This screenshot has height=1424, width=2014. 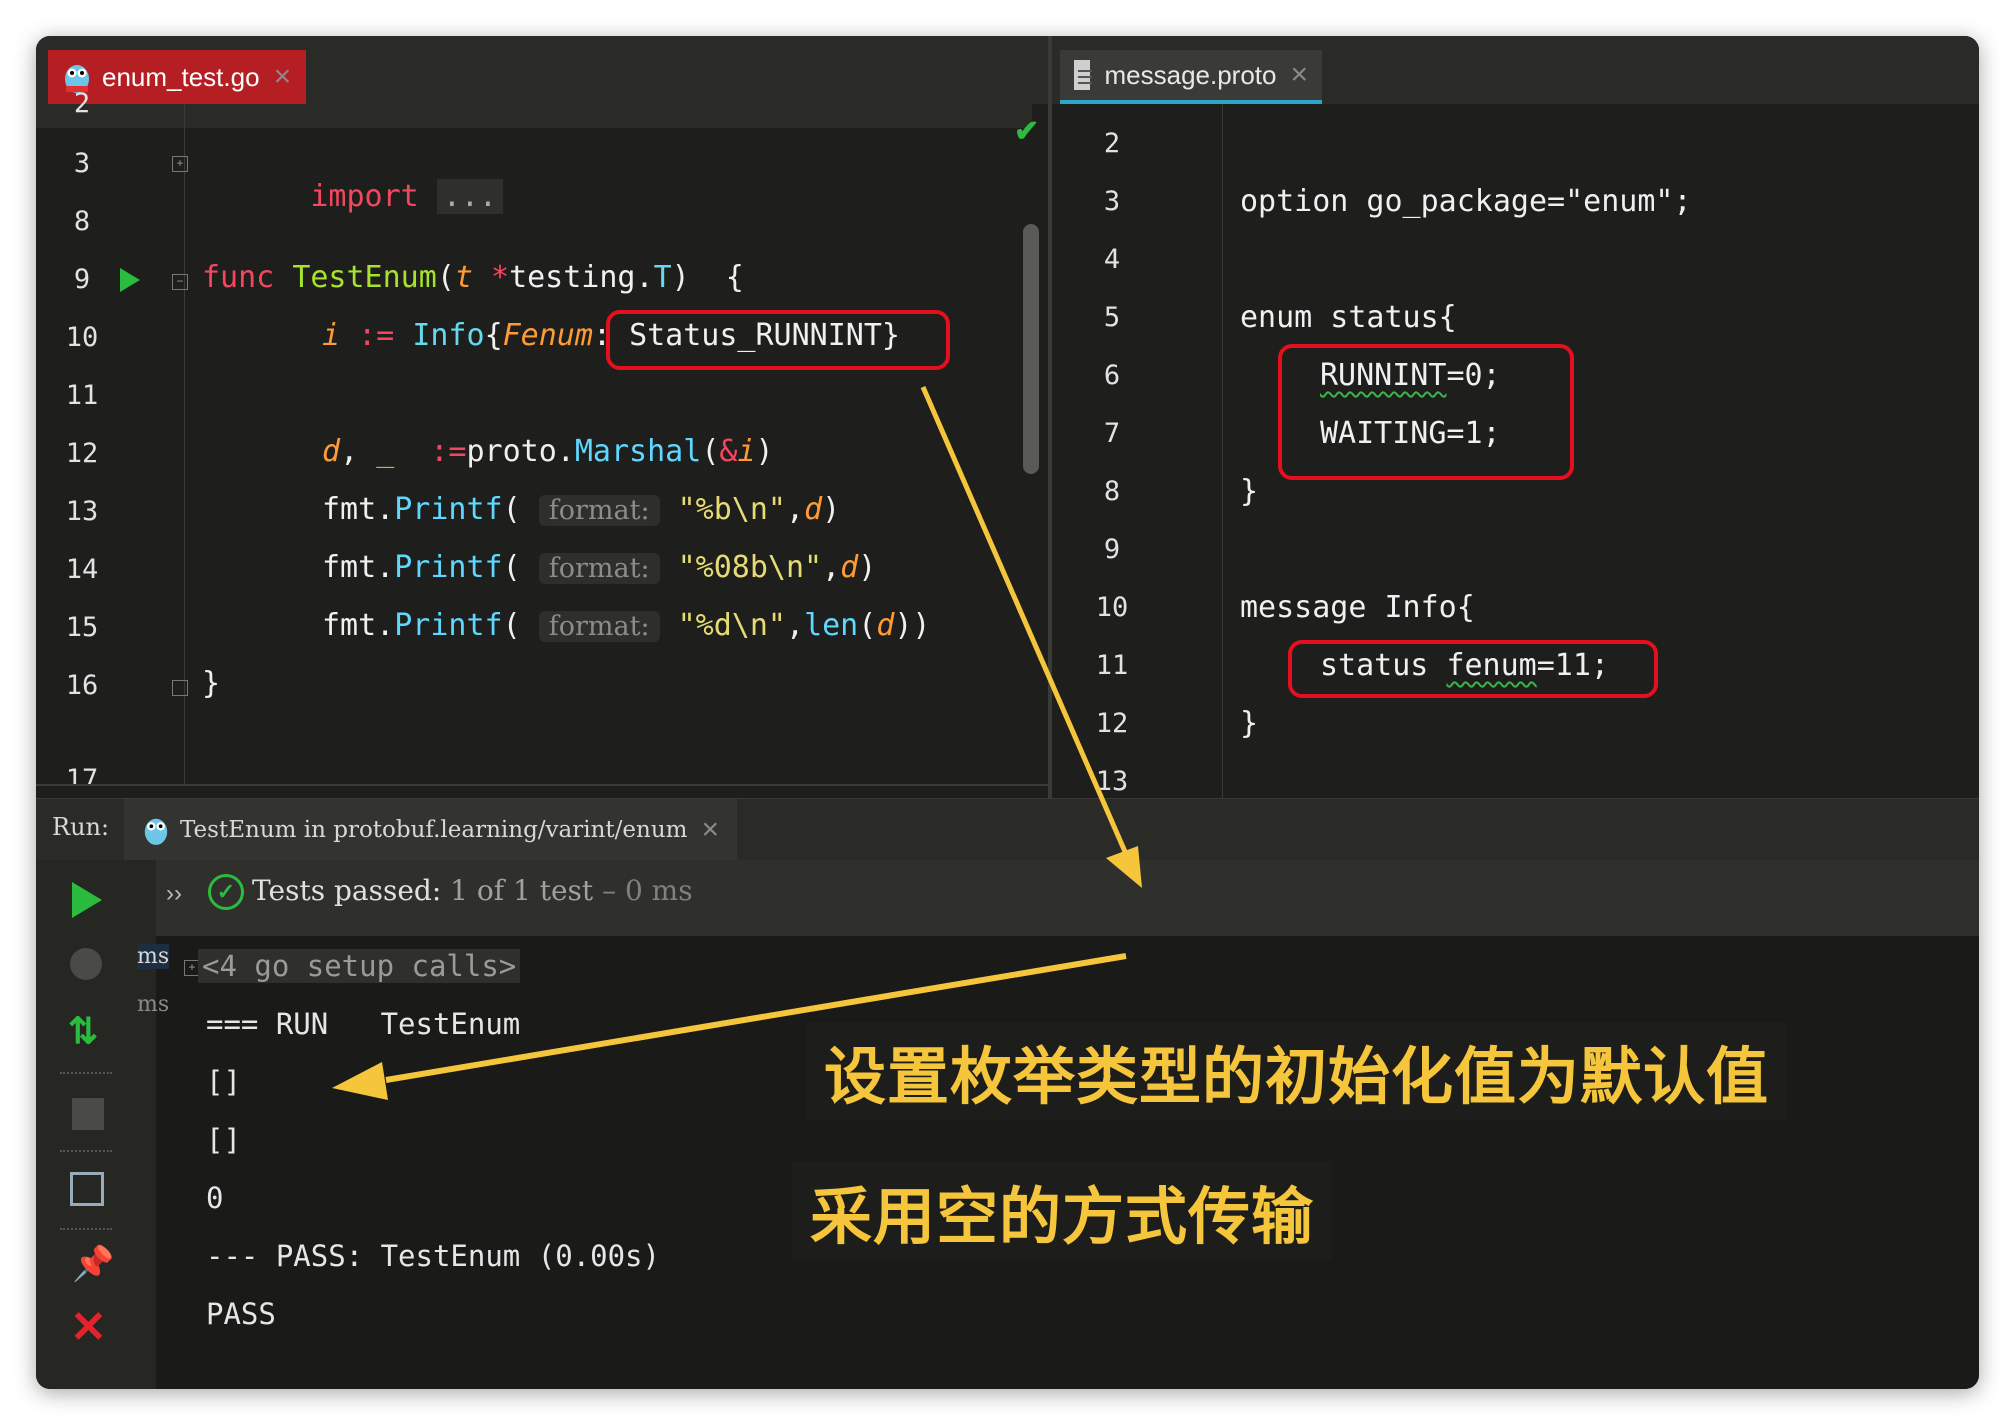 I want to click on annotation-caption: 设置枚举类型的初始化值为默认值, so click(x=1297, y=1071).